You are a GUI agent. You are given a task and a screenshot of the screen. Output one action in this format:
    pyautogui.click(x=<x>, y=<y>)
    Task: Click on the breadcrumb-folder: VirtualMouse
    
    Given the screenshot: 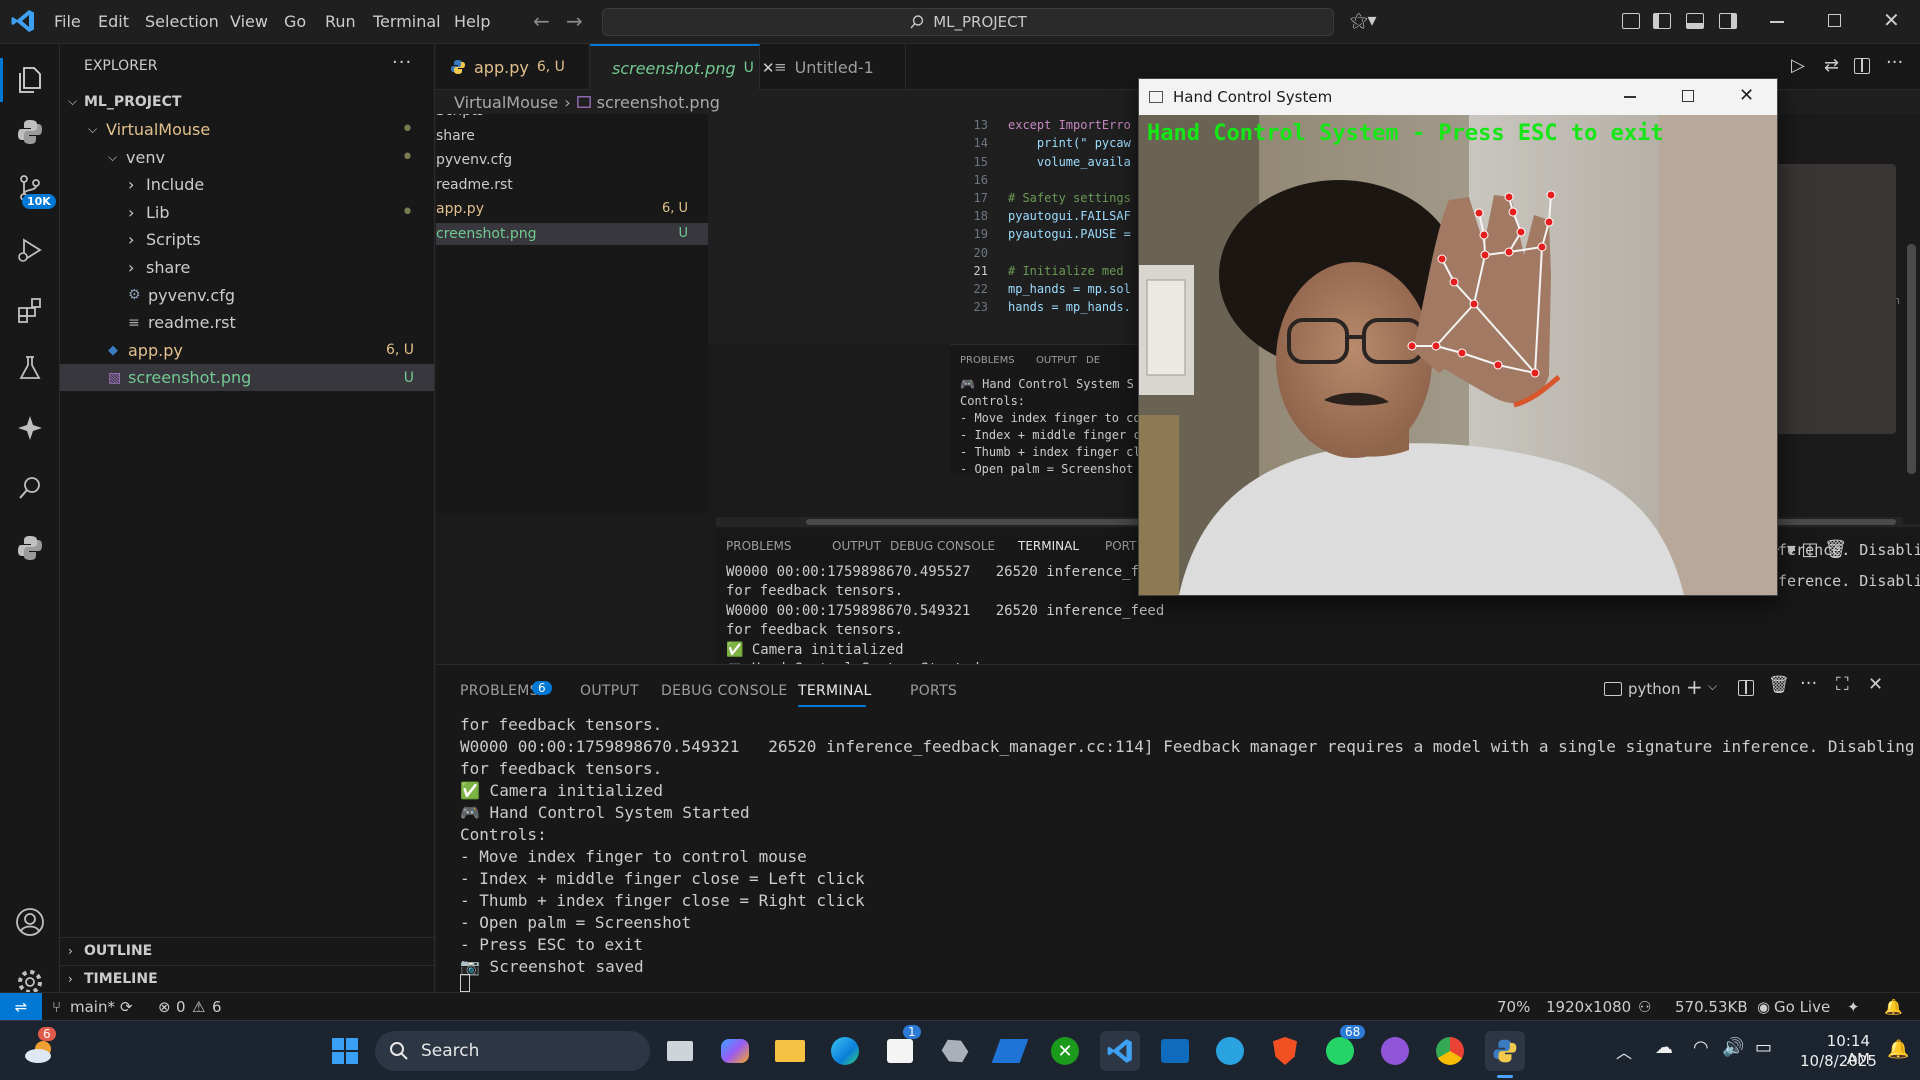 What is the action you would take?
    pyautogui.click(x=506, y=102)
    